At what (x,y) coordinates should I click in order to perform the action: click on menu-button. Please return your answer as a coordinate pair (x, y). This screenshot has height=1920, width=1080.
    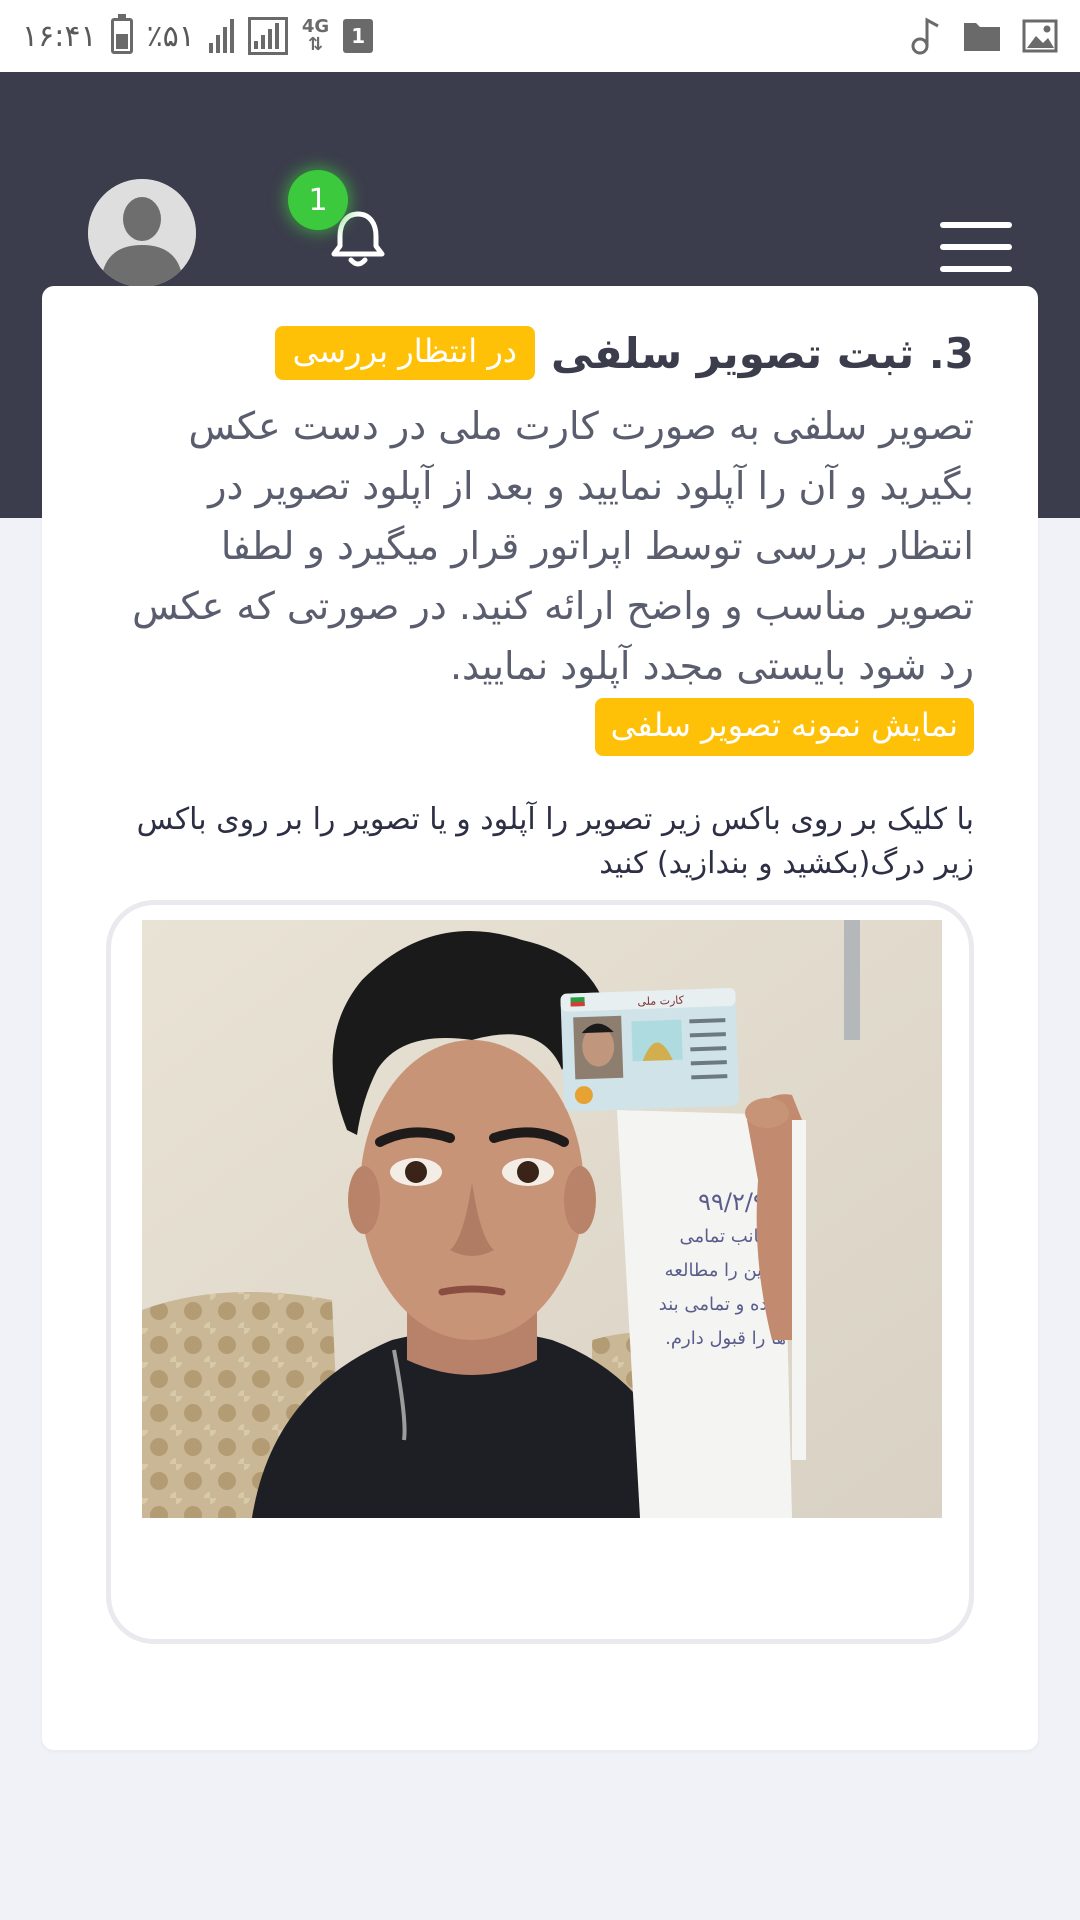
    Looking at the image, I should click on (977, 247).